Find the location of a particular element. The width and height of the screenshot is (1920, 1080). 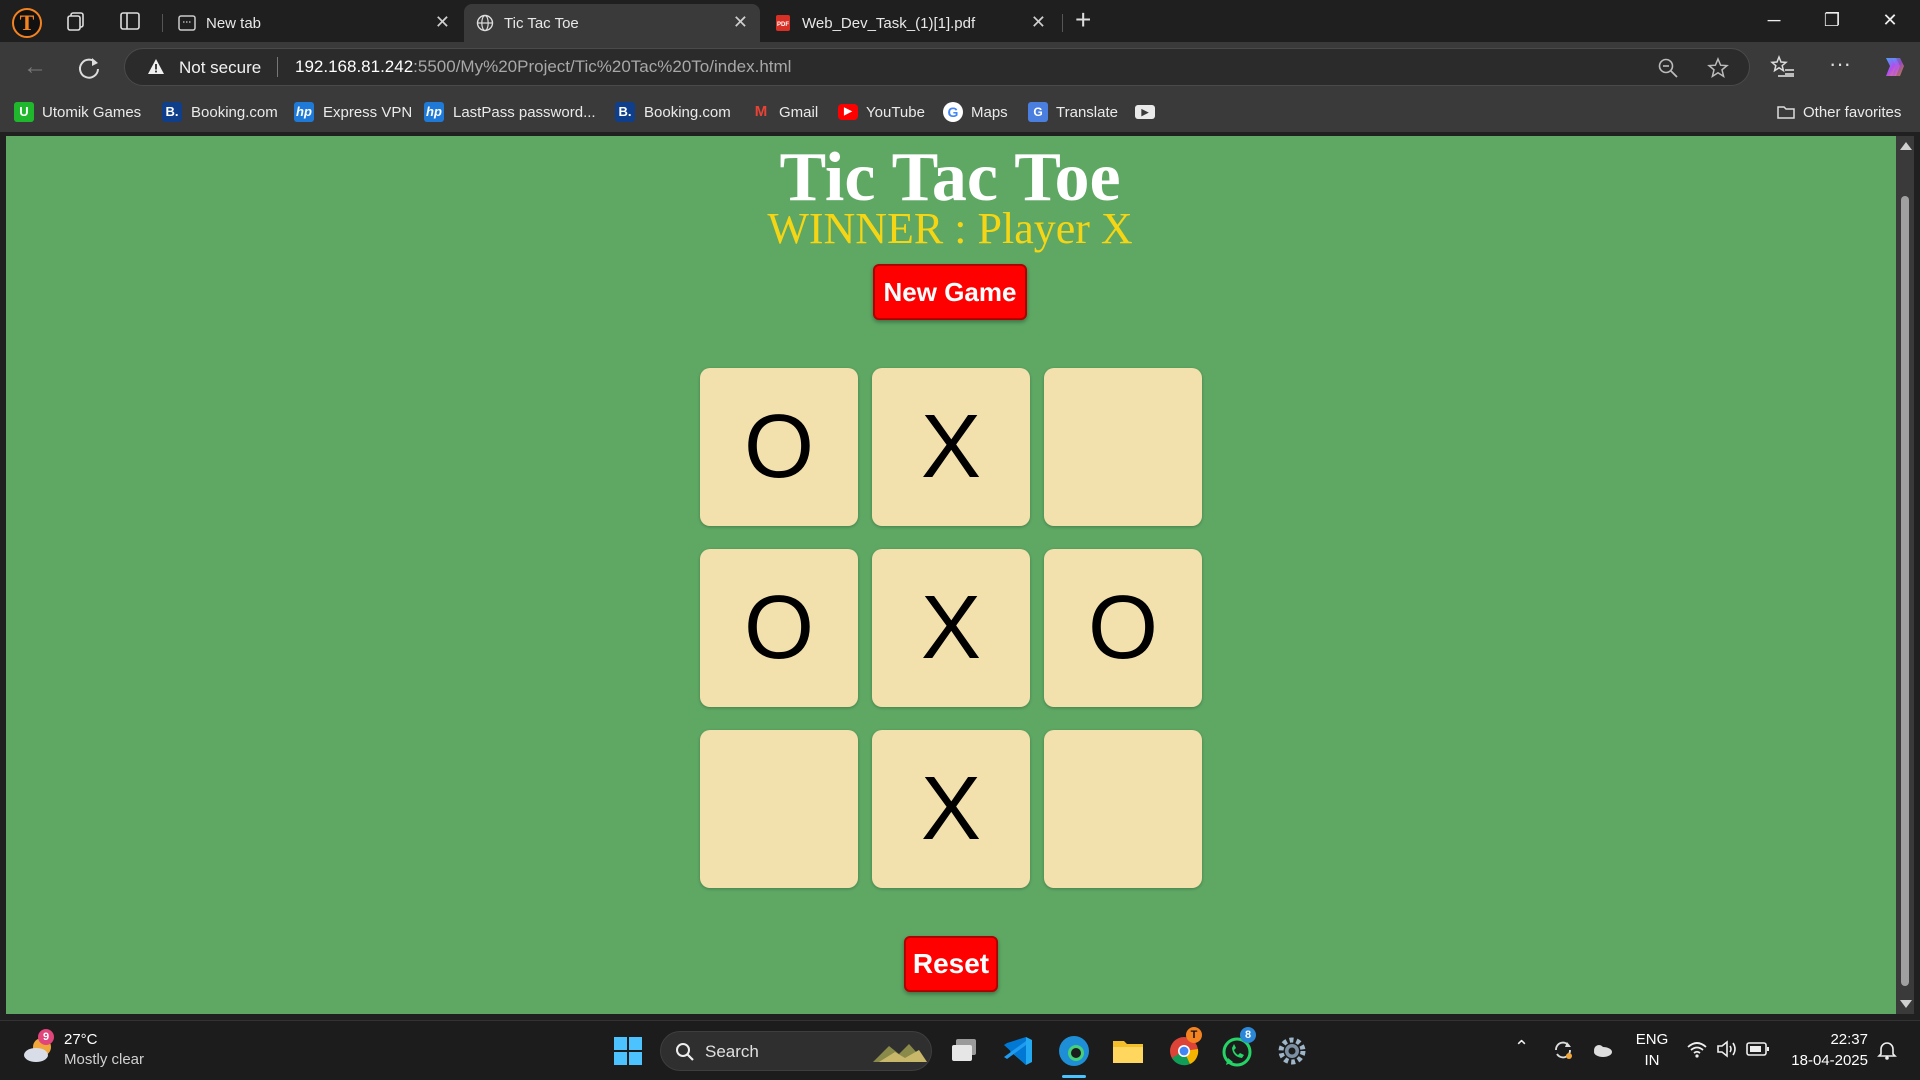

notification-bell-icon is located at coordinates (1887, 1050).